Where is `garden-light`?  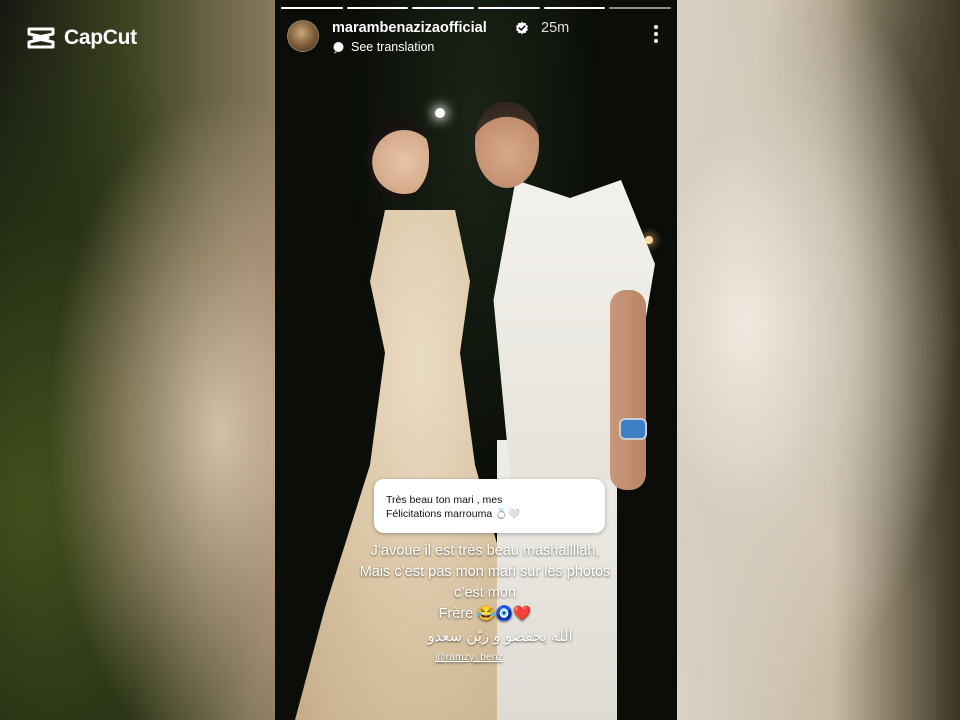
garden-light is located at coordinates (440, 113).